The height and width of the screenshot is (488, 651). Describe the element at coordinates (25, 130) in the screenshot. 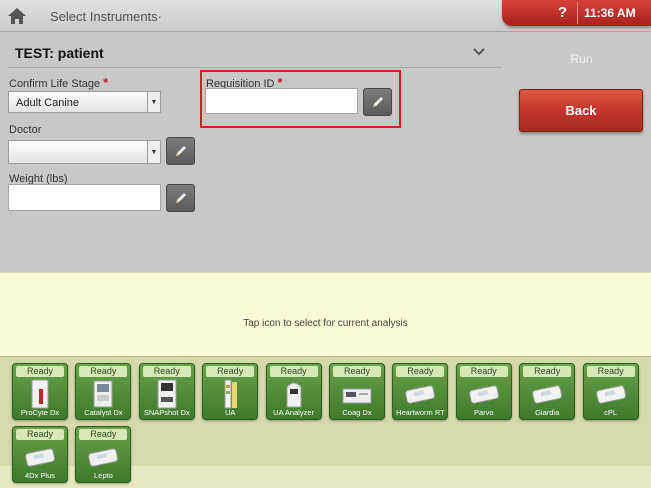

I see `doctor-label: Doctor` at that location.